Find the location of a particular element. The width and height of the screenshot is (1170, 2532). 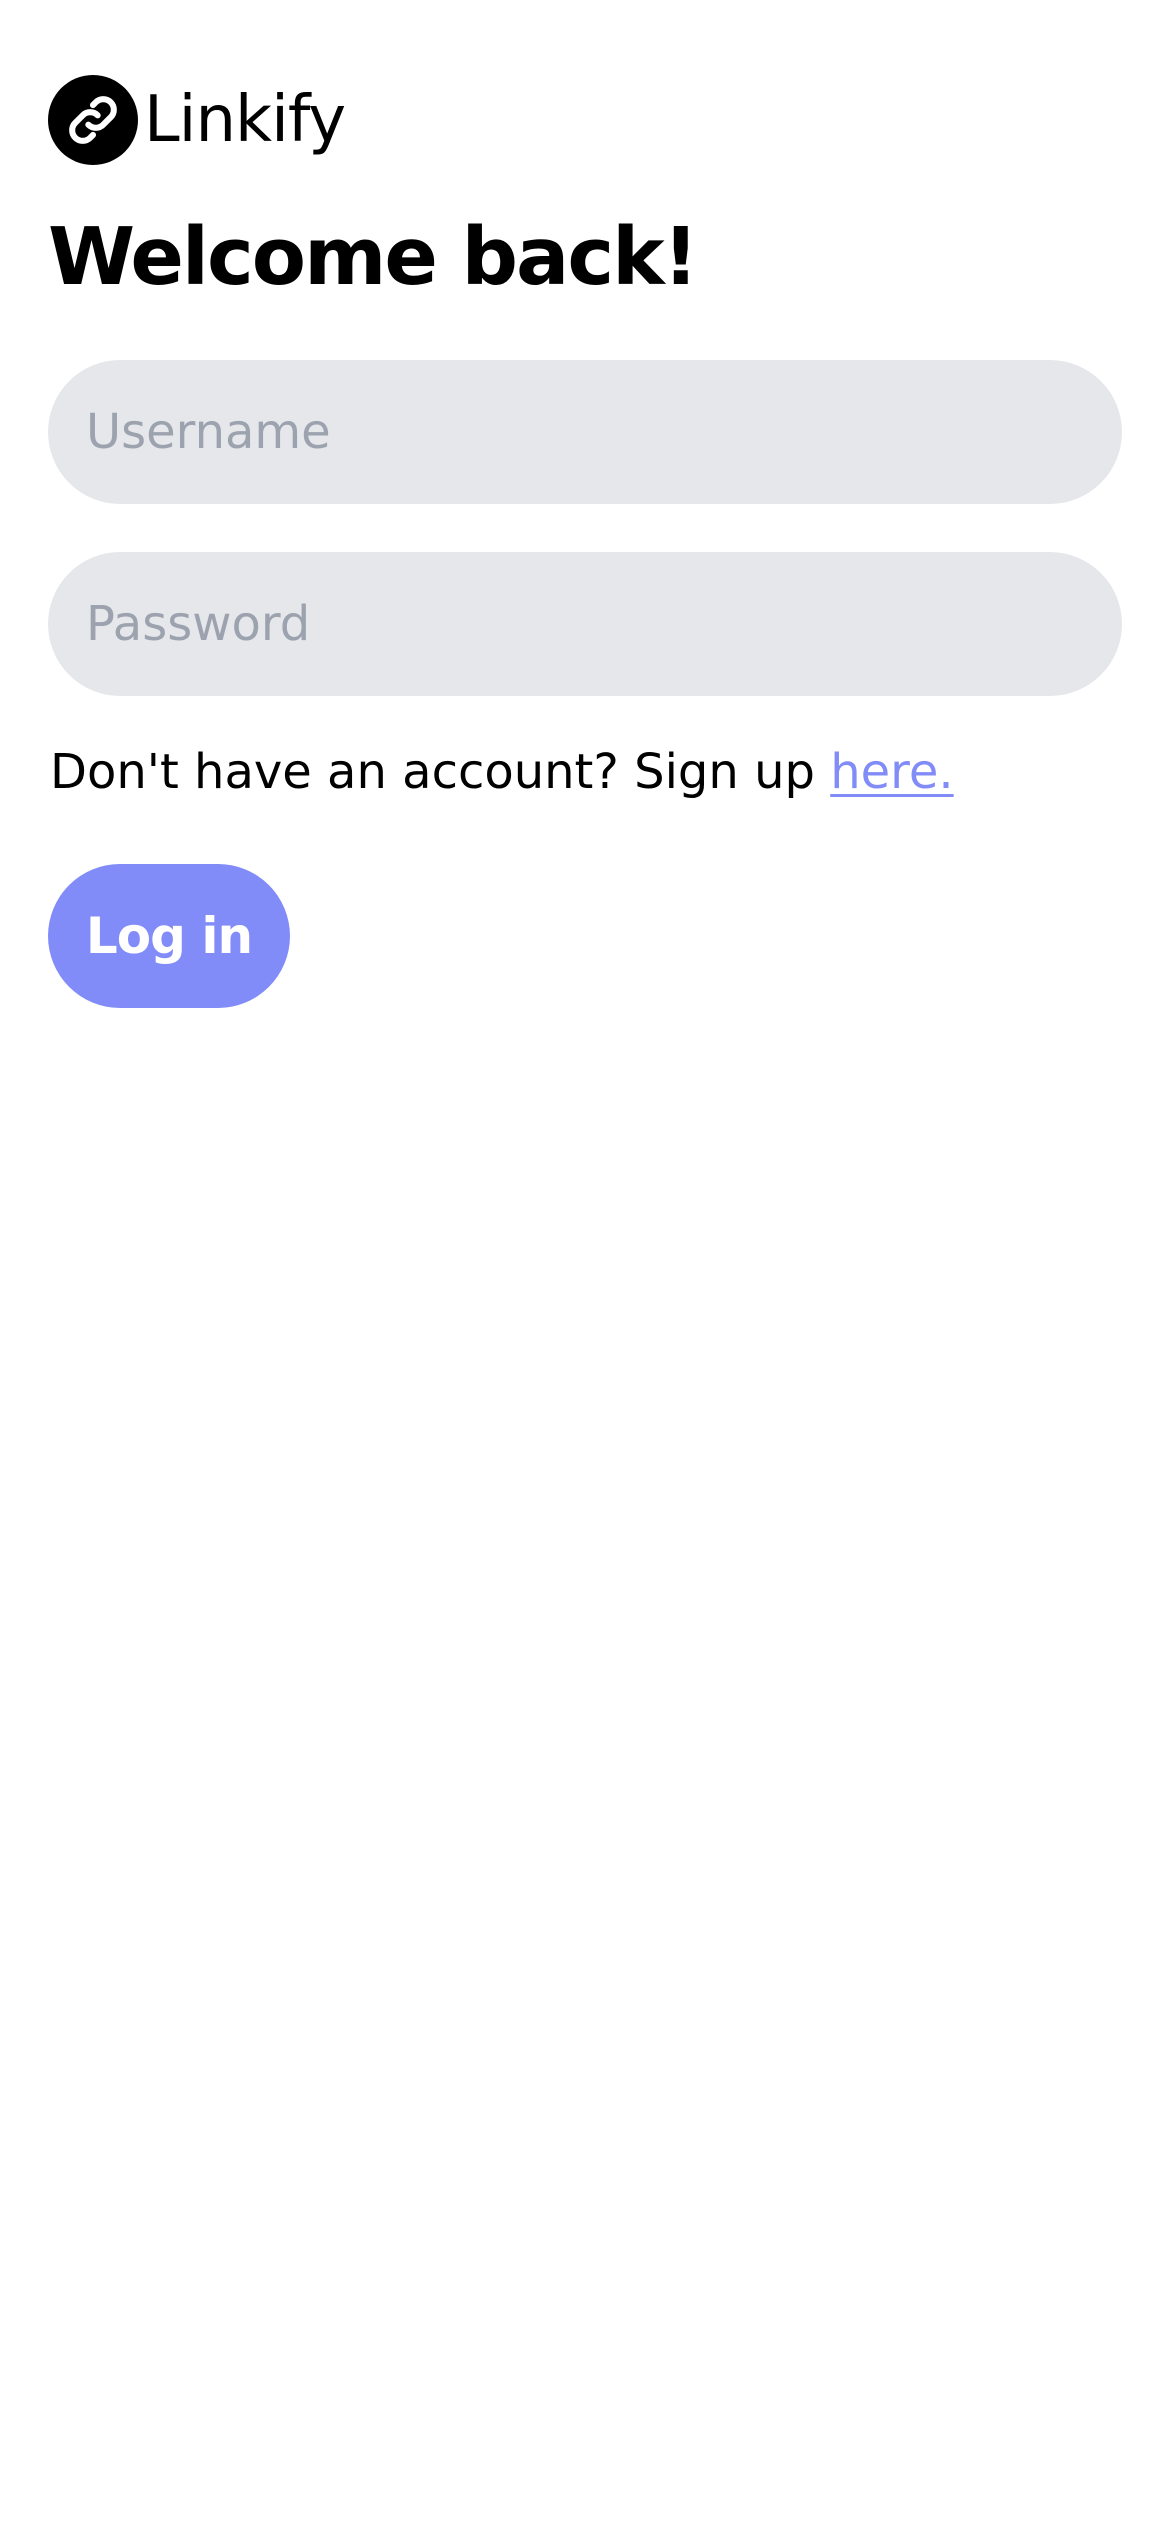

signup-prompt-text: Don't have an account? Sign up is located at coordinates (440, 772).